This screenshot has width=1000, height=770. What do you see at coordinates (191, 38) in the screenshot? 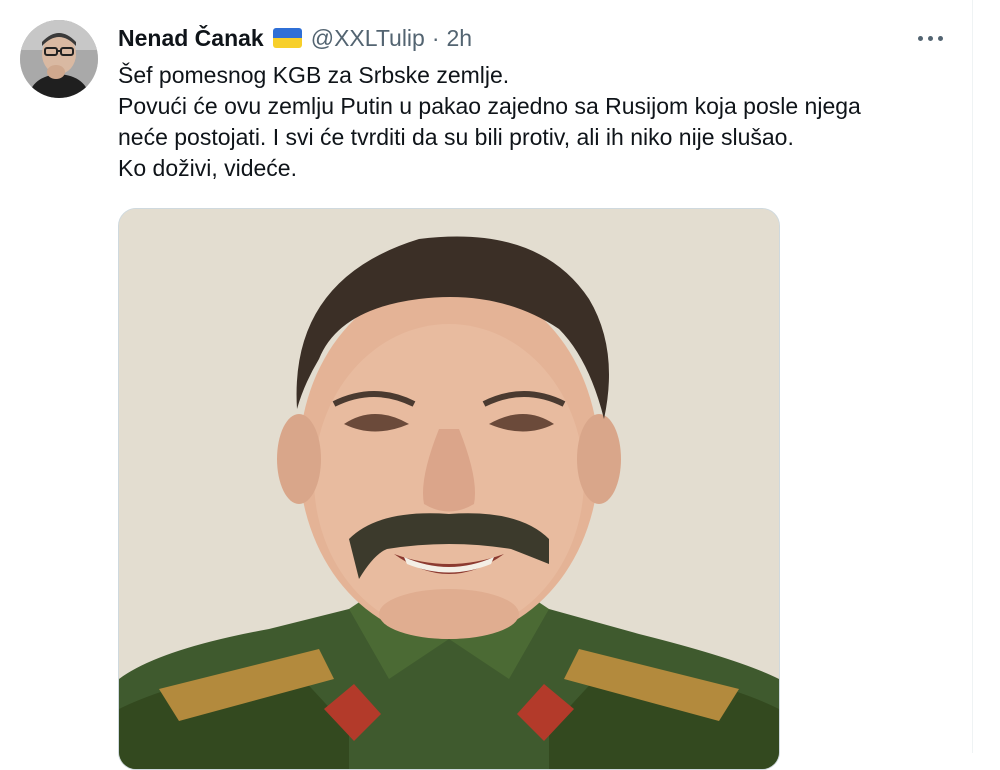
I see `display-name: Nenad Čanak` at bounding box center [191, 38].